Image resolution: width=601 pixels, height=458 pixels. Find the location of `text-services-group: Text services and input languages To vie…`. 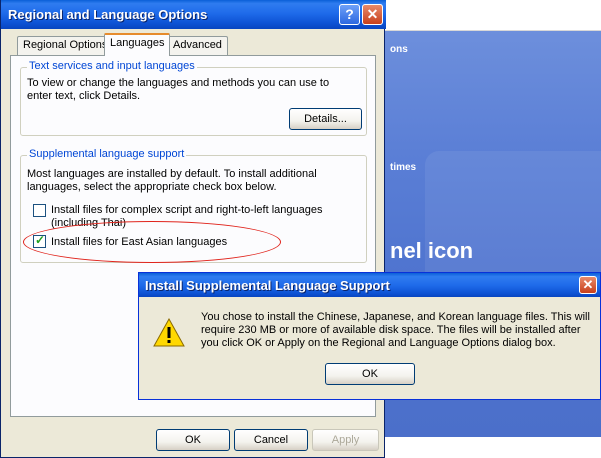

text-services-group: Text services and input languages To vie… is located at coordinates (193, 98).